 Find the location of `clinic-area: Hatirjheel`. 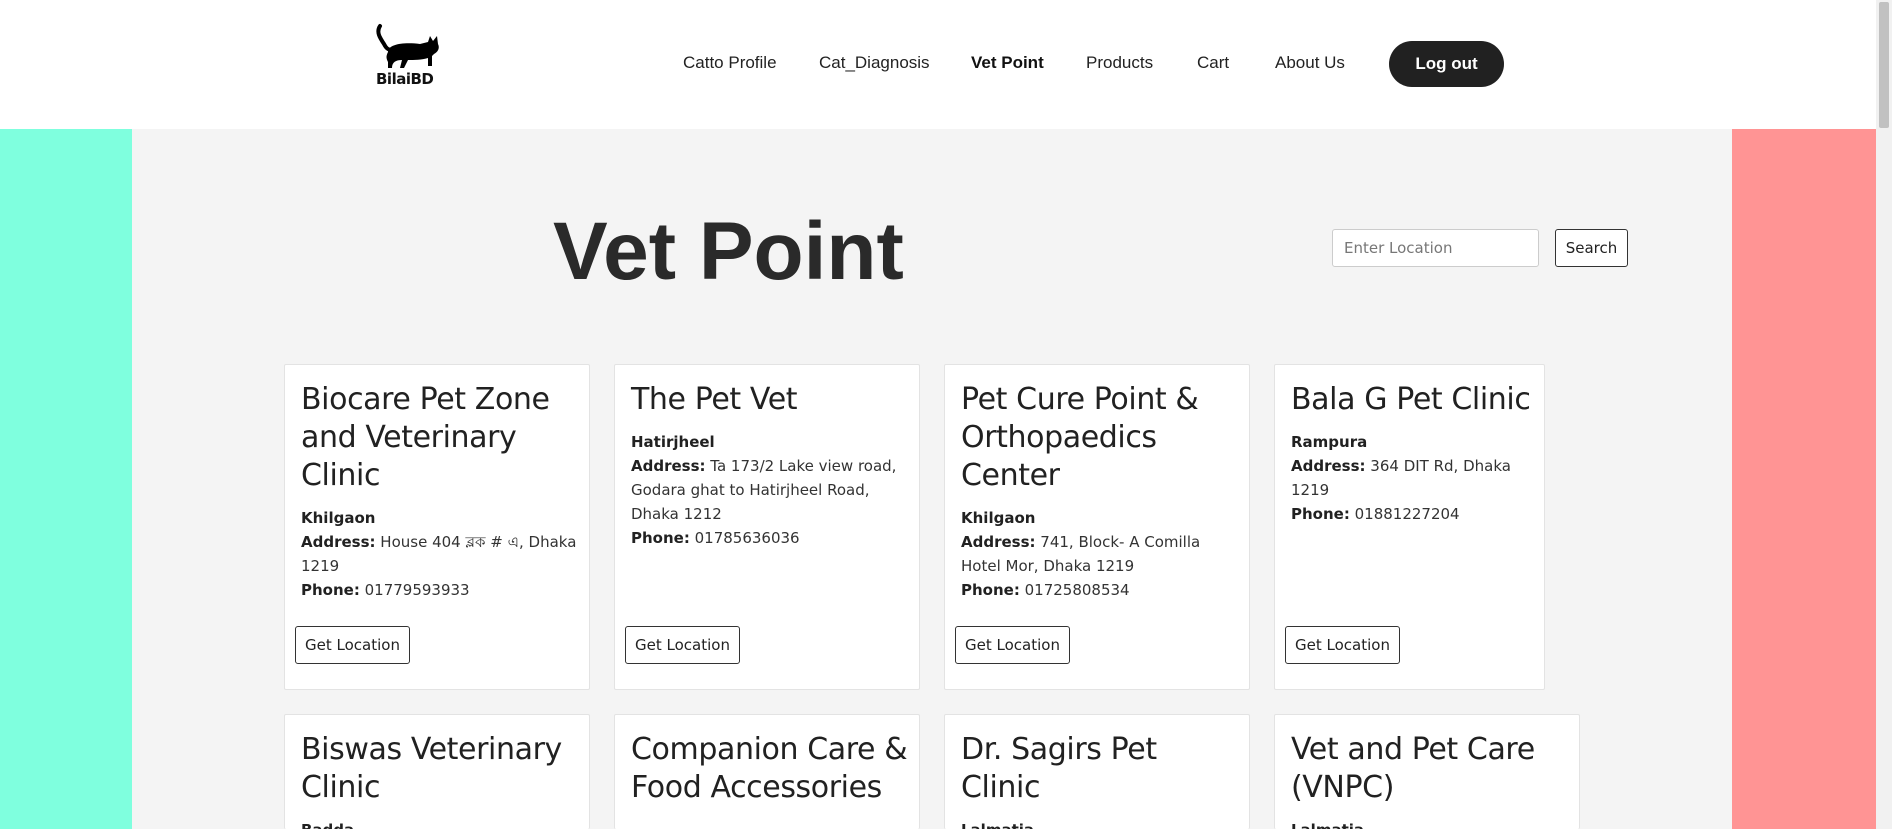

clinic-area: Hatirjheel is located at coordinates (673, 442).